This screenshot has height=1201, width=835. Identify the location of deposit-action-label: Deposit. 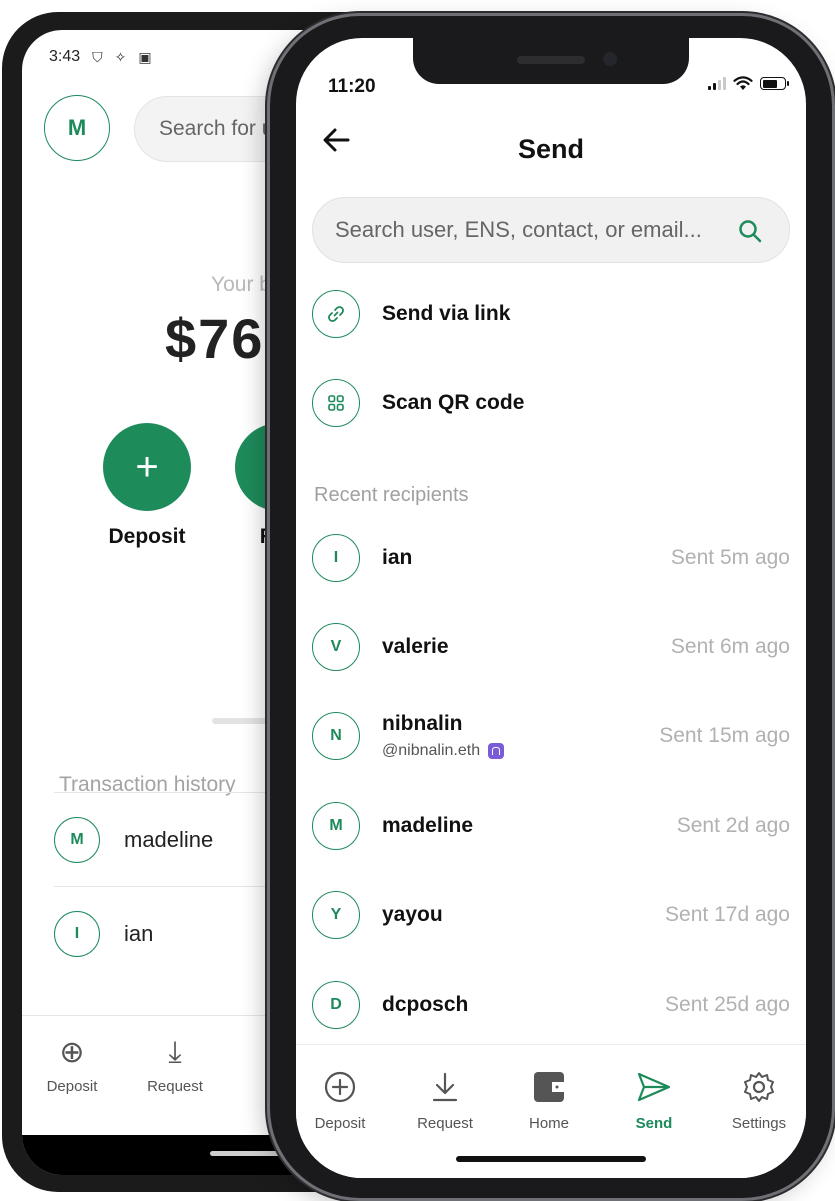
(147, 536).